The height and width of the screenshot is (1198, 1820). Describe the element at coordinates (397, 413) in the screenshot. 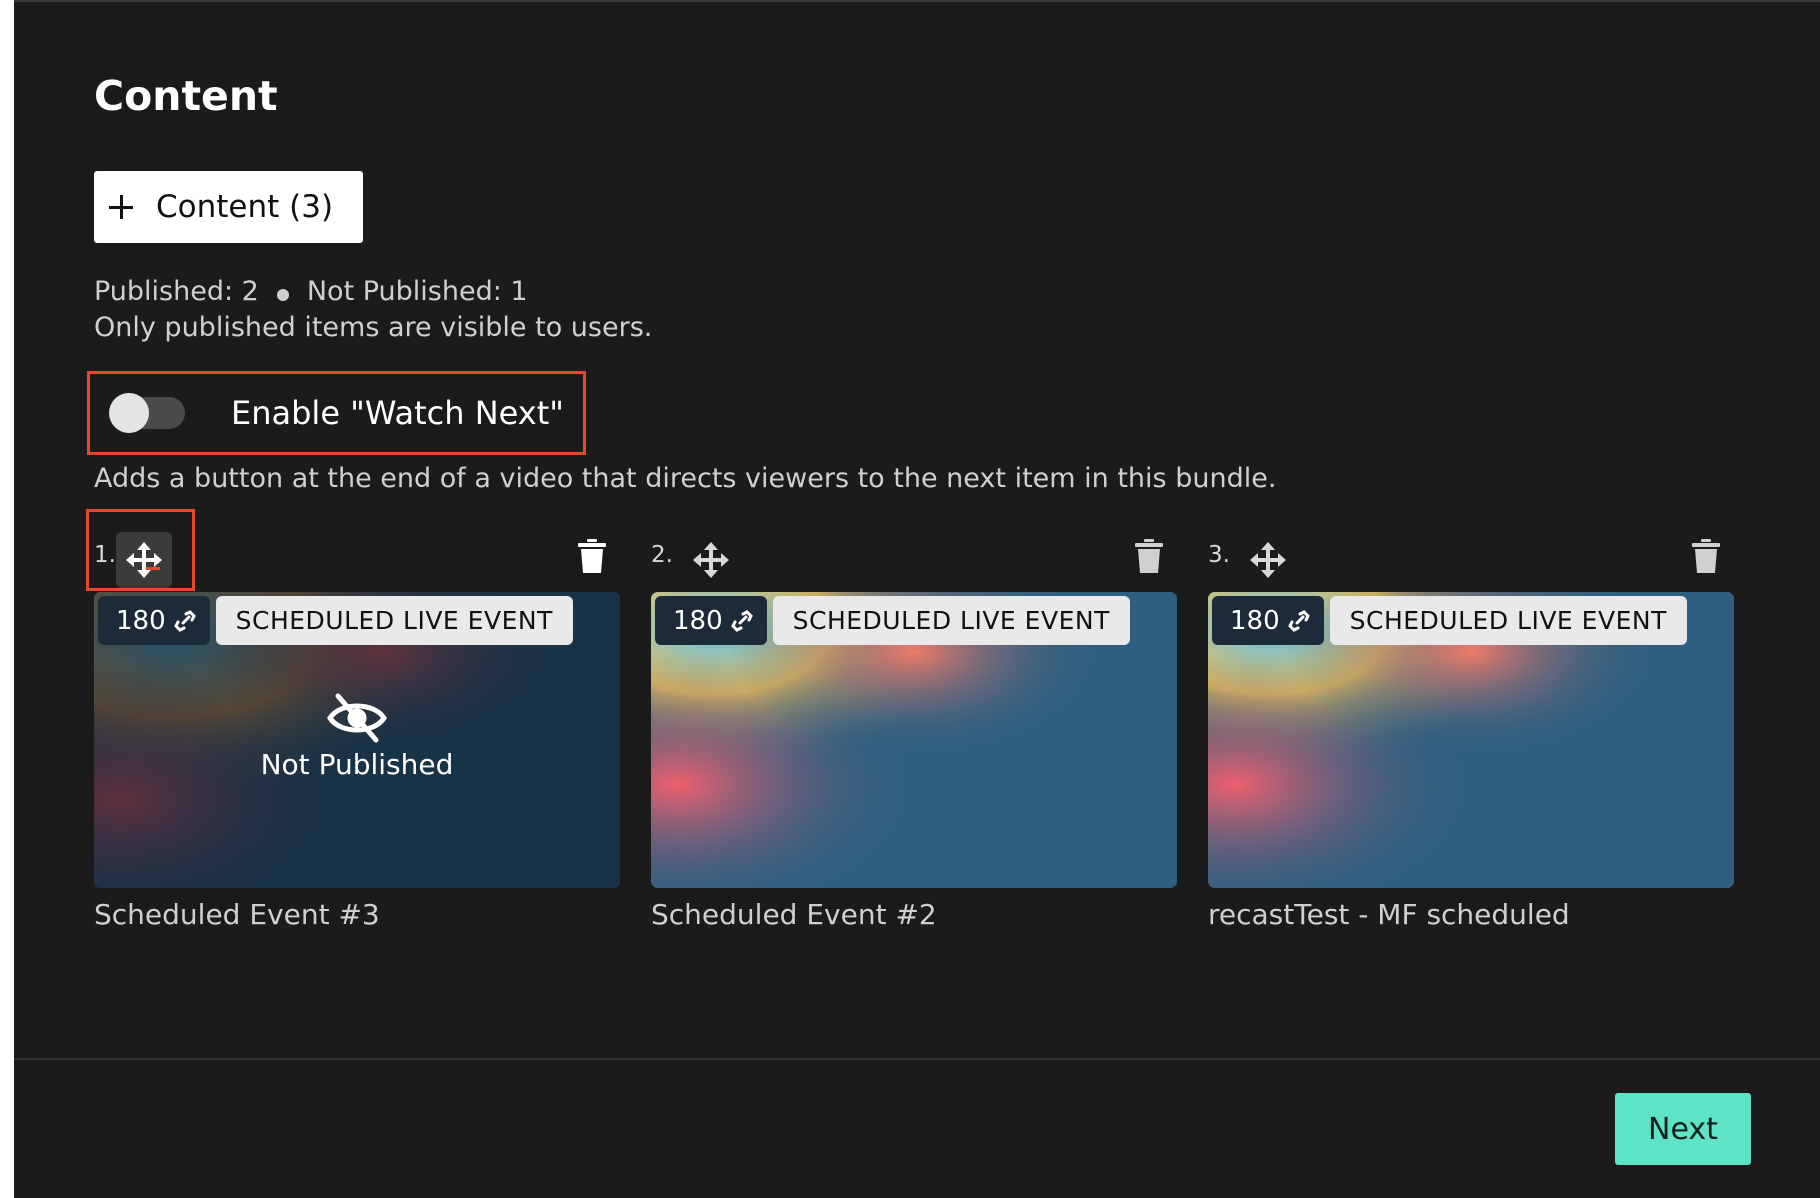

I see `watch-next-label: Enable "Watch Next"` at that location.